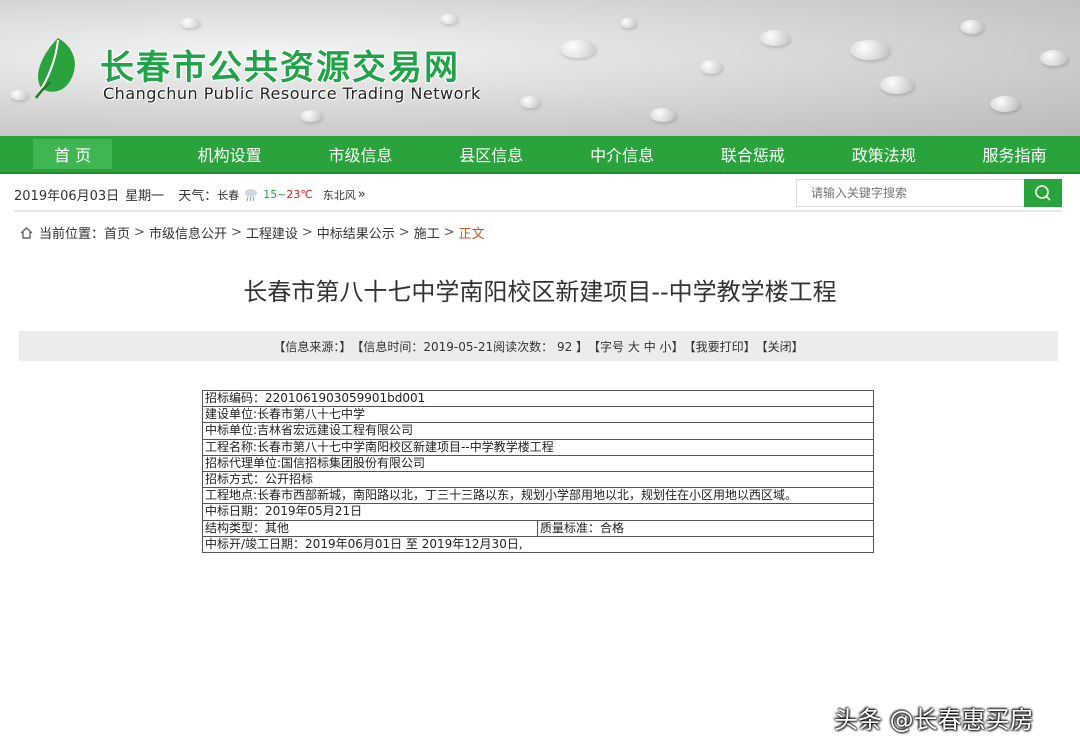 The image size is (1080, 749). Describe the element at coordinates (427, 232) in the screenshot. I see `breadcrumb-item-construction: 施工` at that location.